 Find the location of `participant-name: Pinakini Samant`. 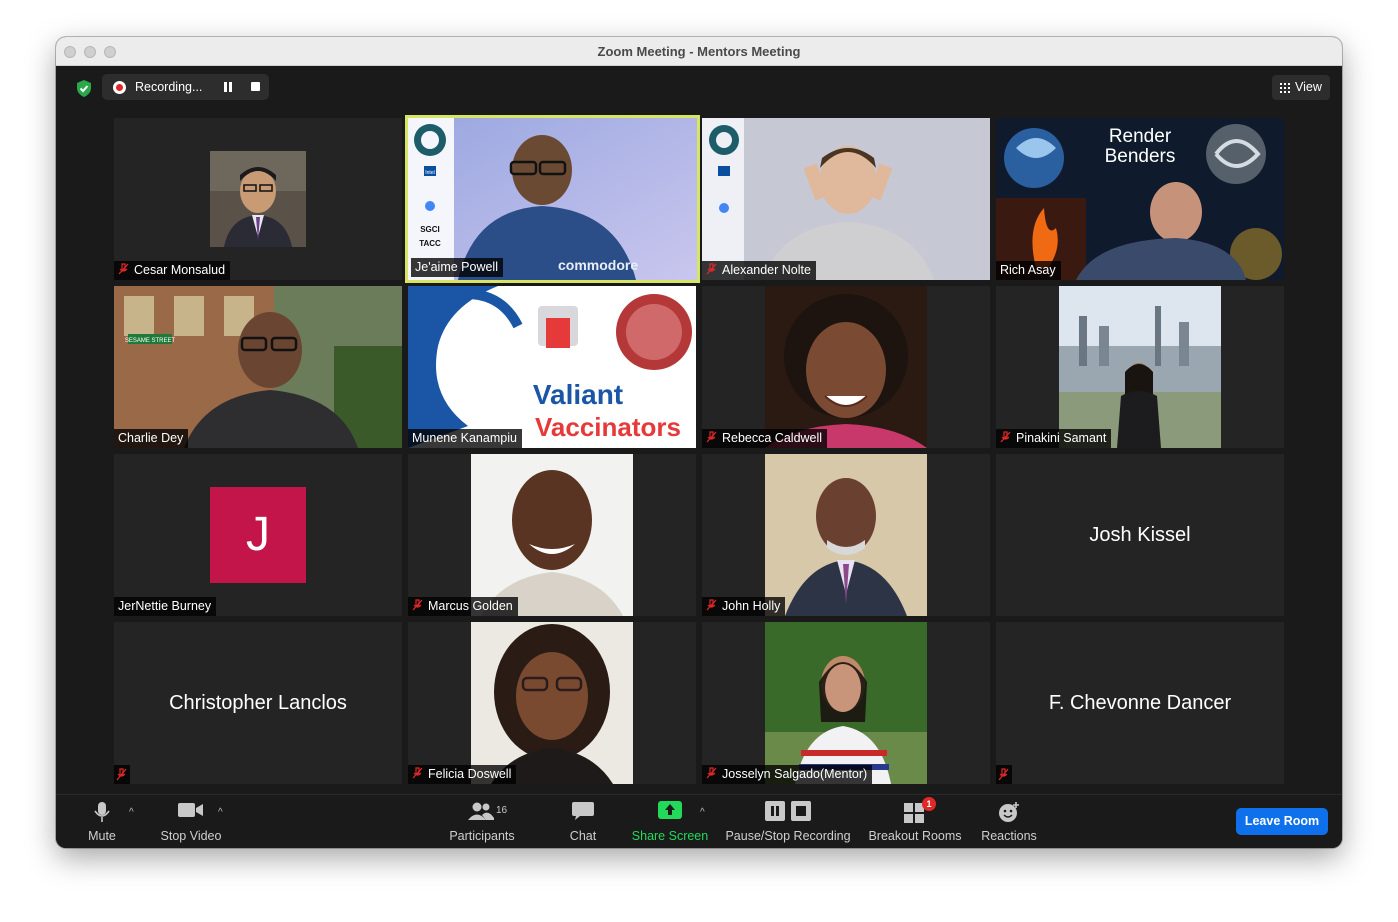

participant-name: Pinakini Samant is located at coordinates (1054, 438).